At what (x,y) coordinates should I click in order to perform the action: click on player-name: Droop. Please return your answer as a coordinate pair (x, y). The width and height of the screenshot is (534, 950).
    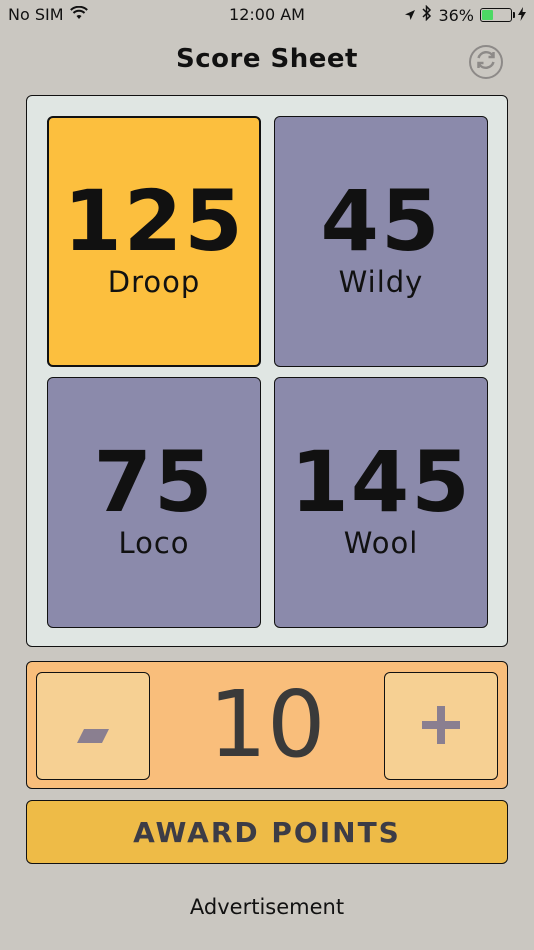
    Looking at the image, I should click on (154, 281).